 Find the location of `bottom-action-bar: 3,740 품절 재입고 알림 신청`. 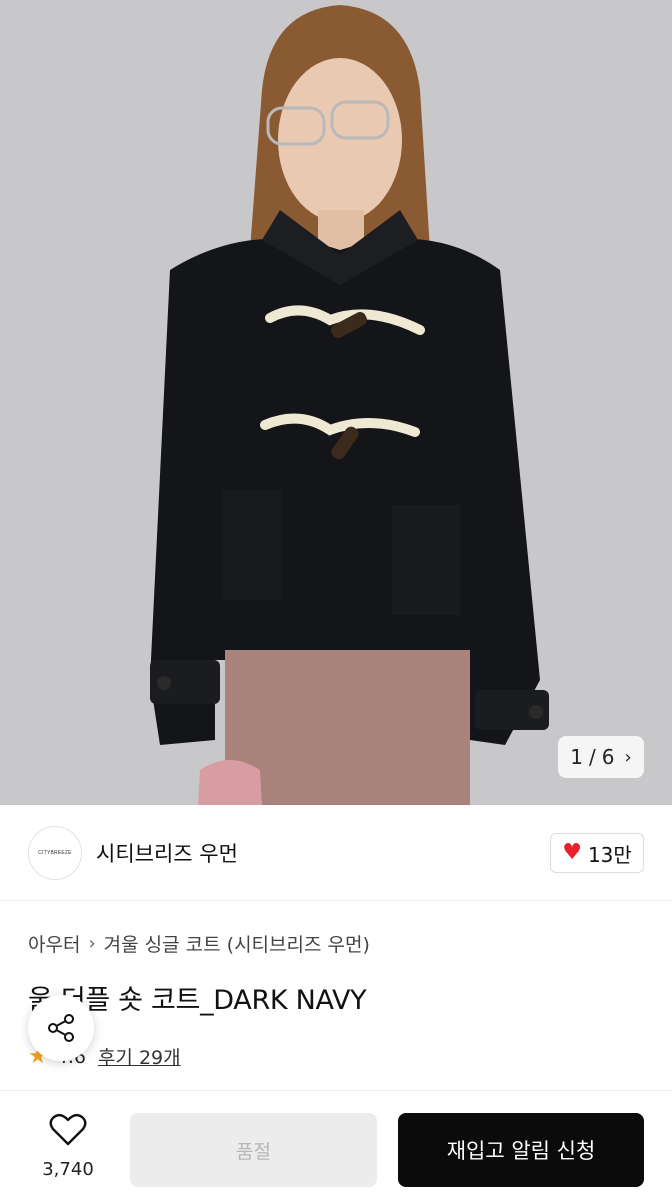

bottom-action-bar: 3,740 품절 재입고 알림 신청 is located at coordinates (336, 1145).